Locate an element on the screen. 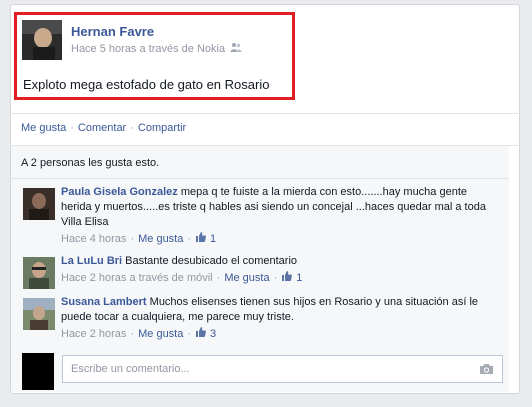 The image size is (532, 407). highlight-box is located at coordinates (154, 56).